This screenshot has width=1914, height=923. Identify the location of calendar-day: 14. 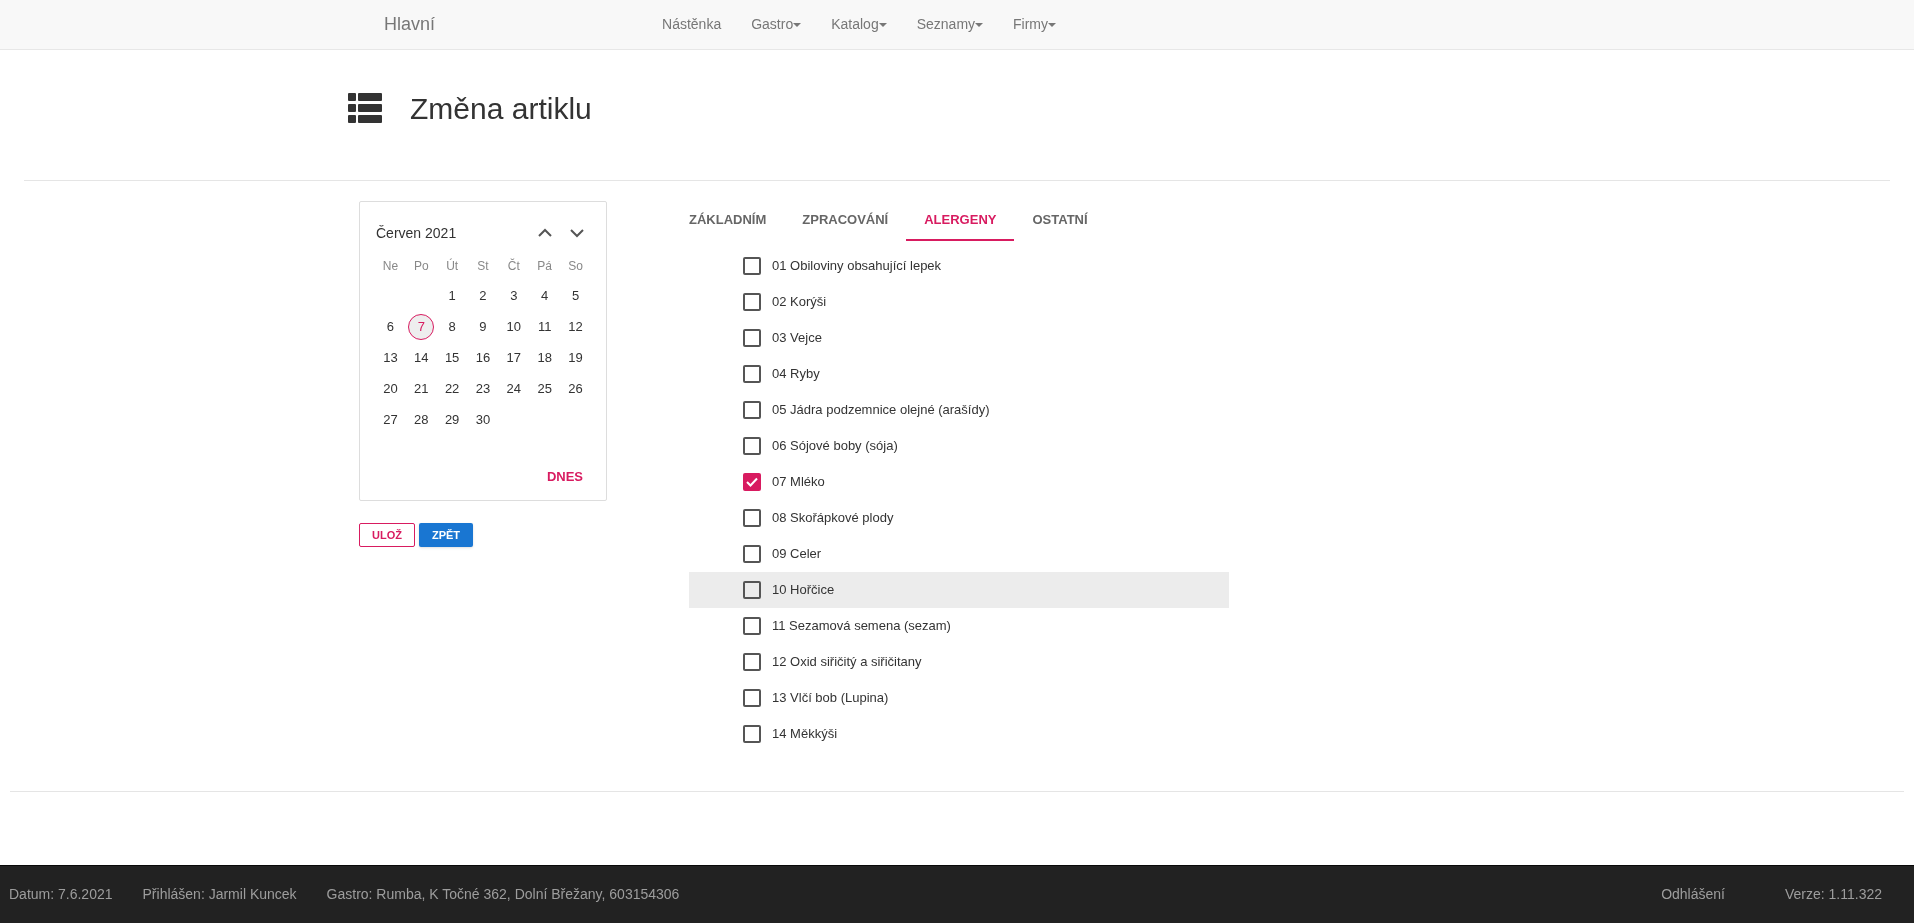
(421, 357).